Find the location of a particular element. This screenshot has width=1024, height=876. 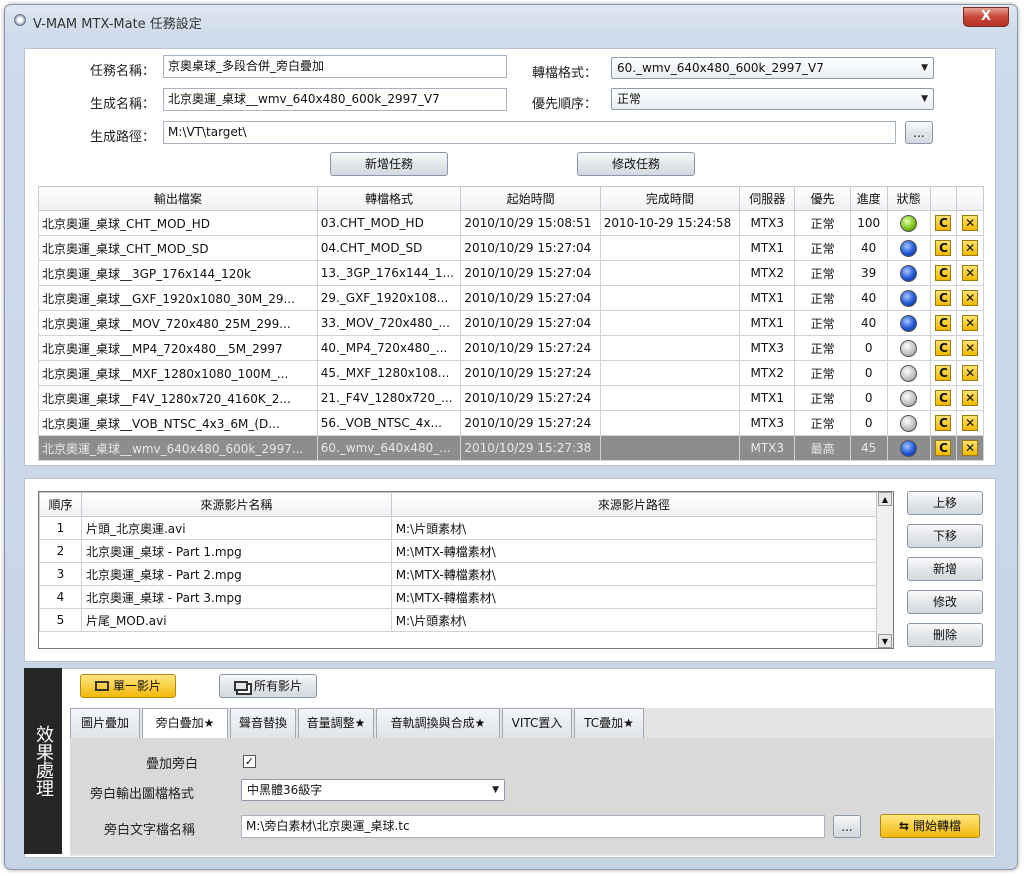

add-task-button: 新增任務 is located at coordinates (389, 164).